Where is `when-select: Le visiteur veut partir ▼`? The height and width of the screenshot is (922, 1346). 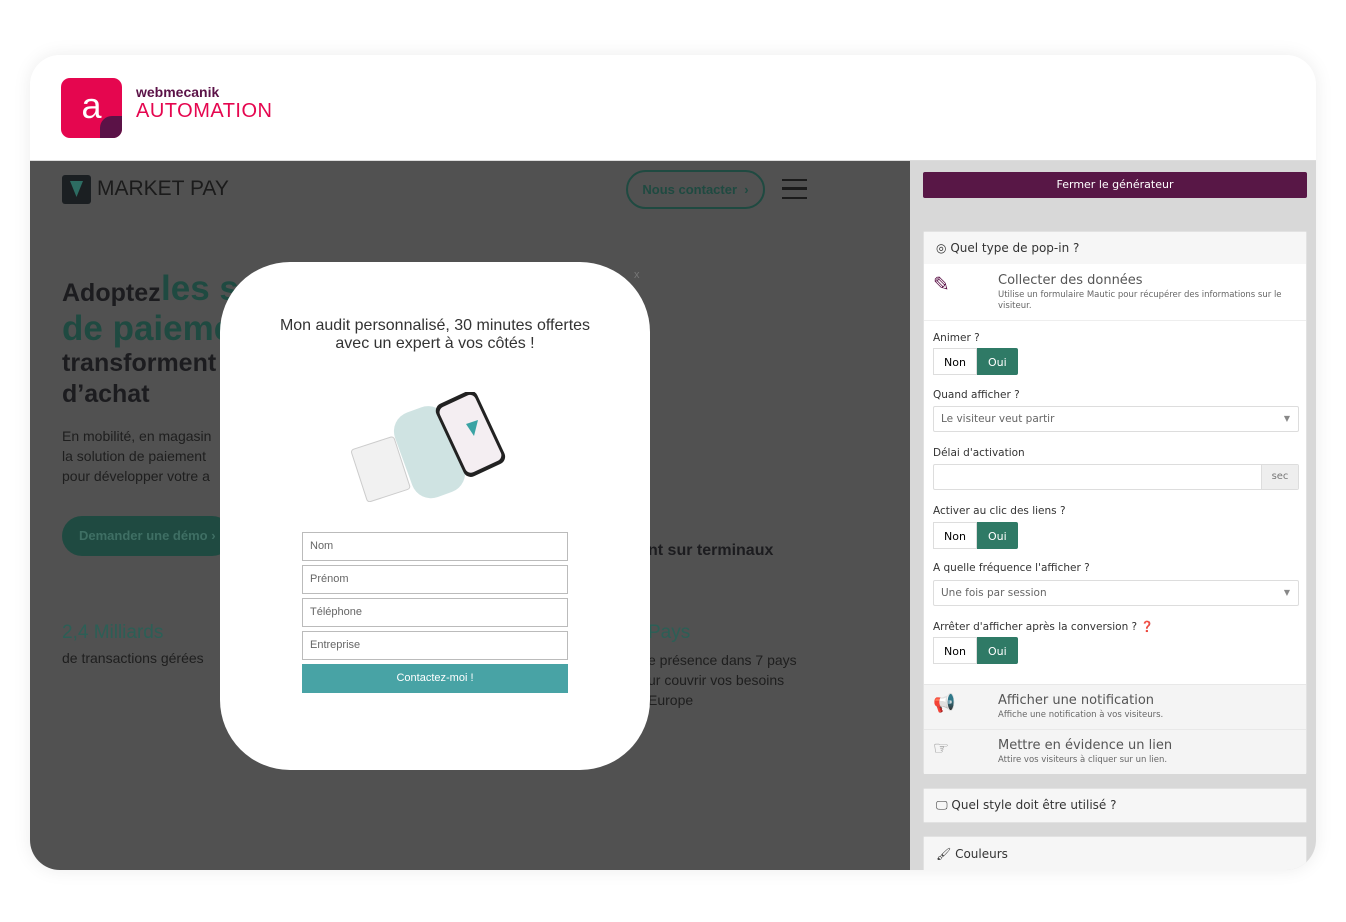 when-select: Le visiteur veut partir ▼ is located at coordinates (1116, 419).